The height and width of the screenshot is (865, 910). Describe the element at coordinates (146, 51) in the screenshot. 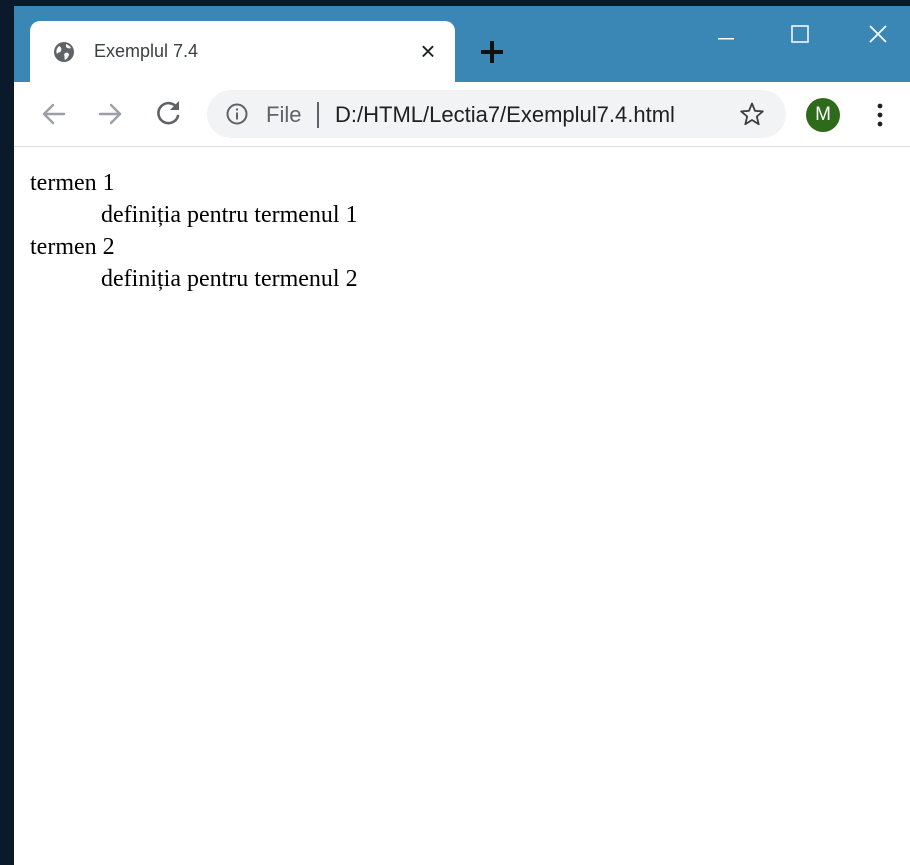

I see `tab-title: Exemplul 7.4` at that location.